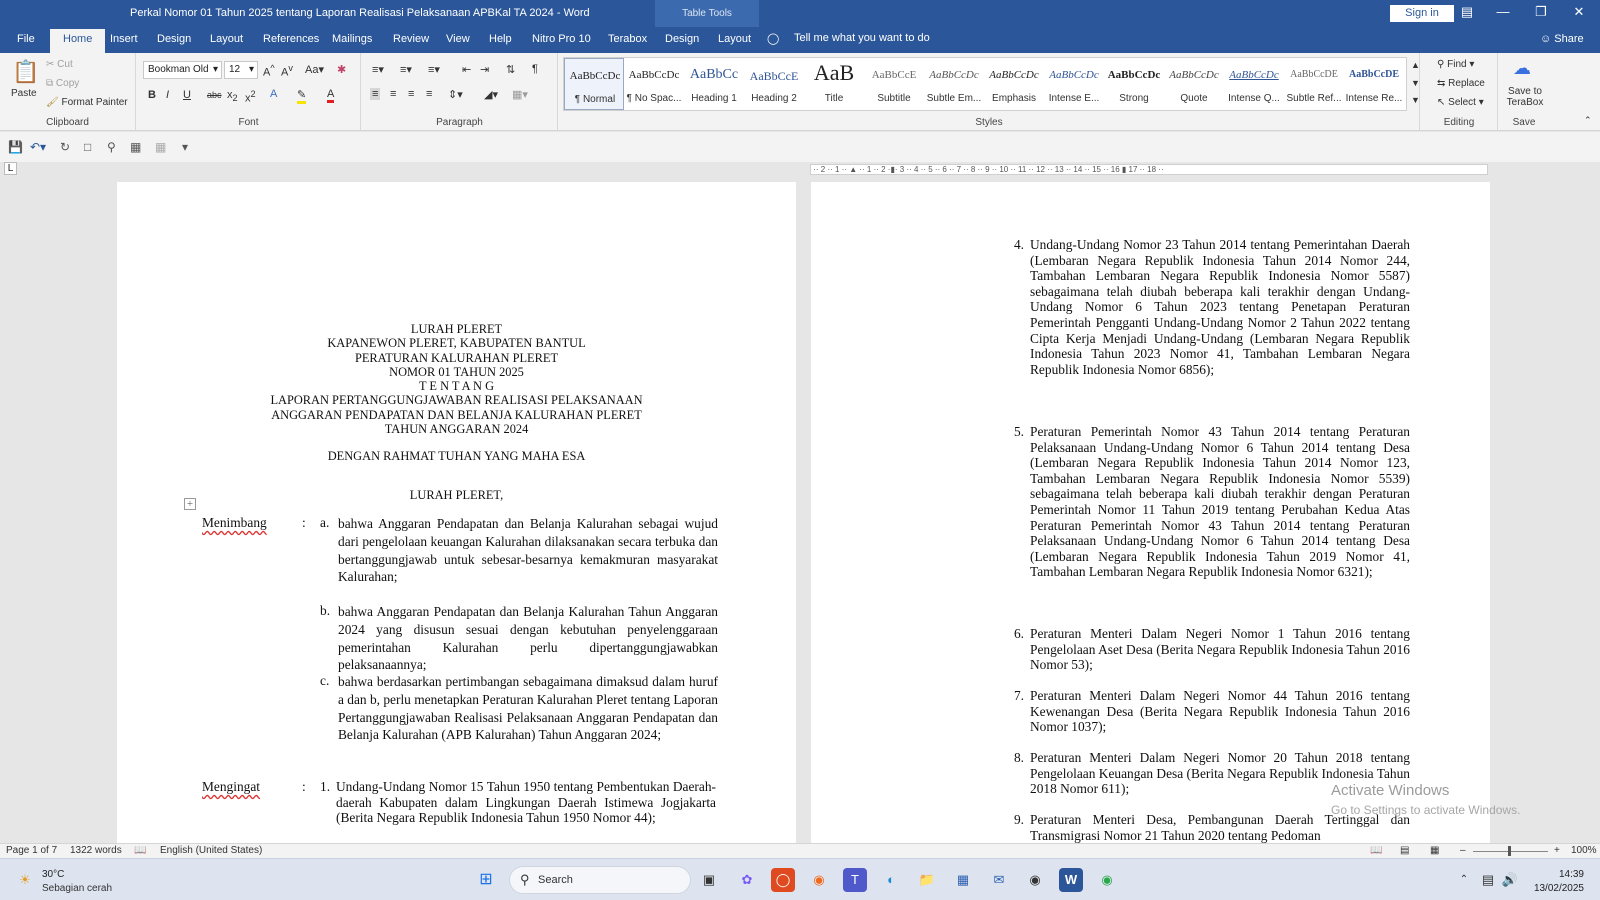 The width and height of the screenshot is (1600, 900). I want to click on zoom-in-icon: +, so click(1557, 850).